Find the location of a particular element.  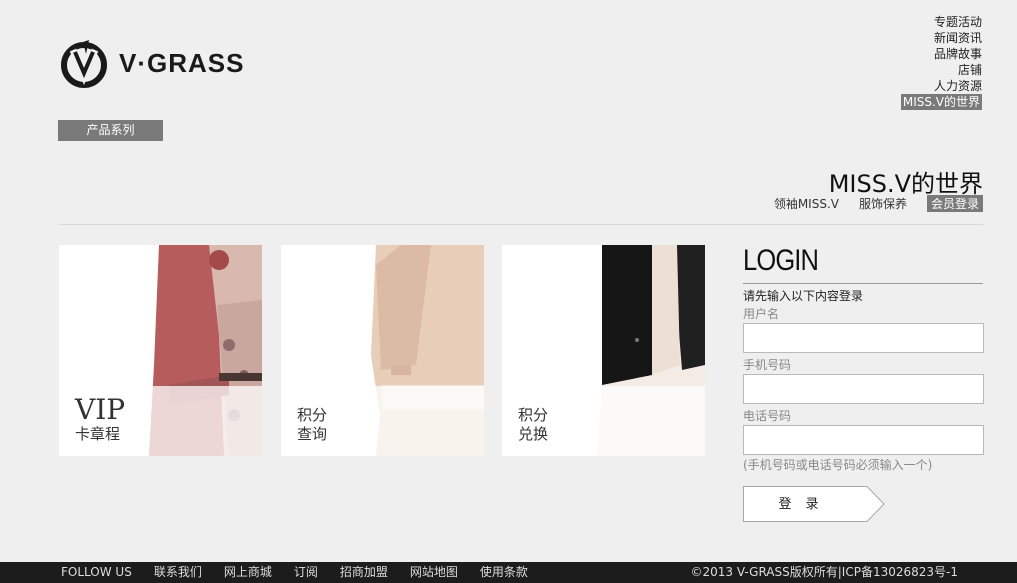

phone-input is located at coordinates (863, 440).